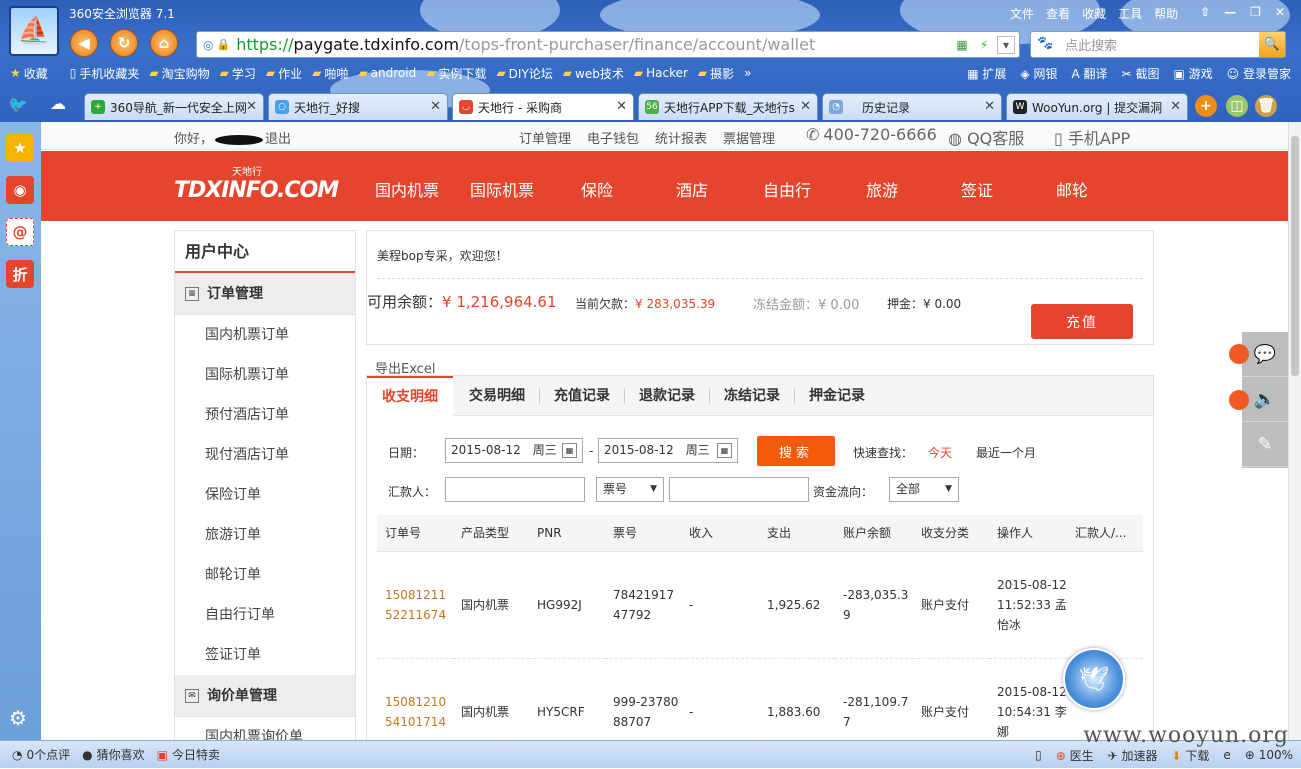 The width and height of the screenshot is (1301, 769). I want to click on restore-tab-icon: ◫, so click(1237, 106).